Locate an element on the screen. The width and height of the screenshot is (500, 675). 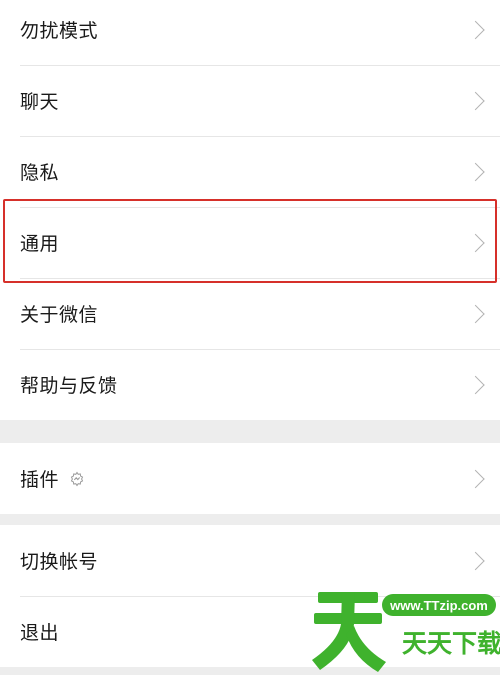
settings-item-label: 切换帐号 is located at coordinates (59, 562).